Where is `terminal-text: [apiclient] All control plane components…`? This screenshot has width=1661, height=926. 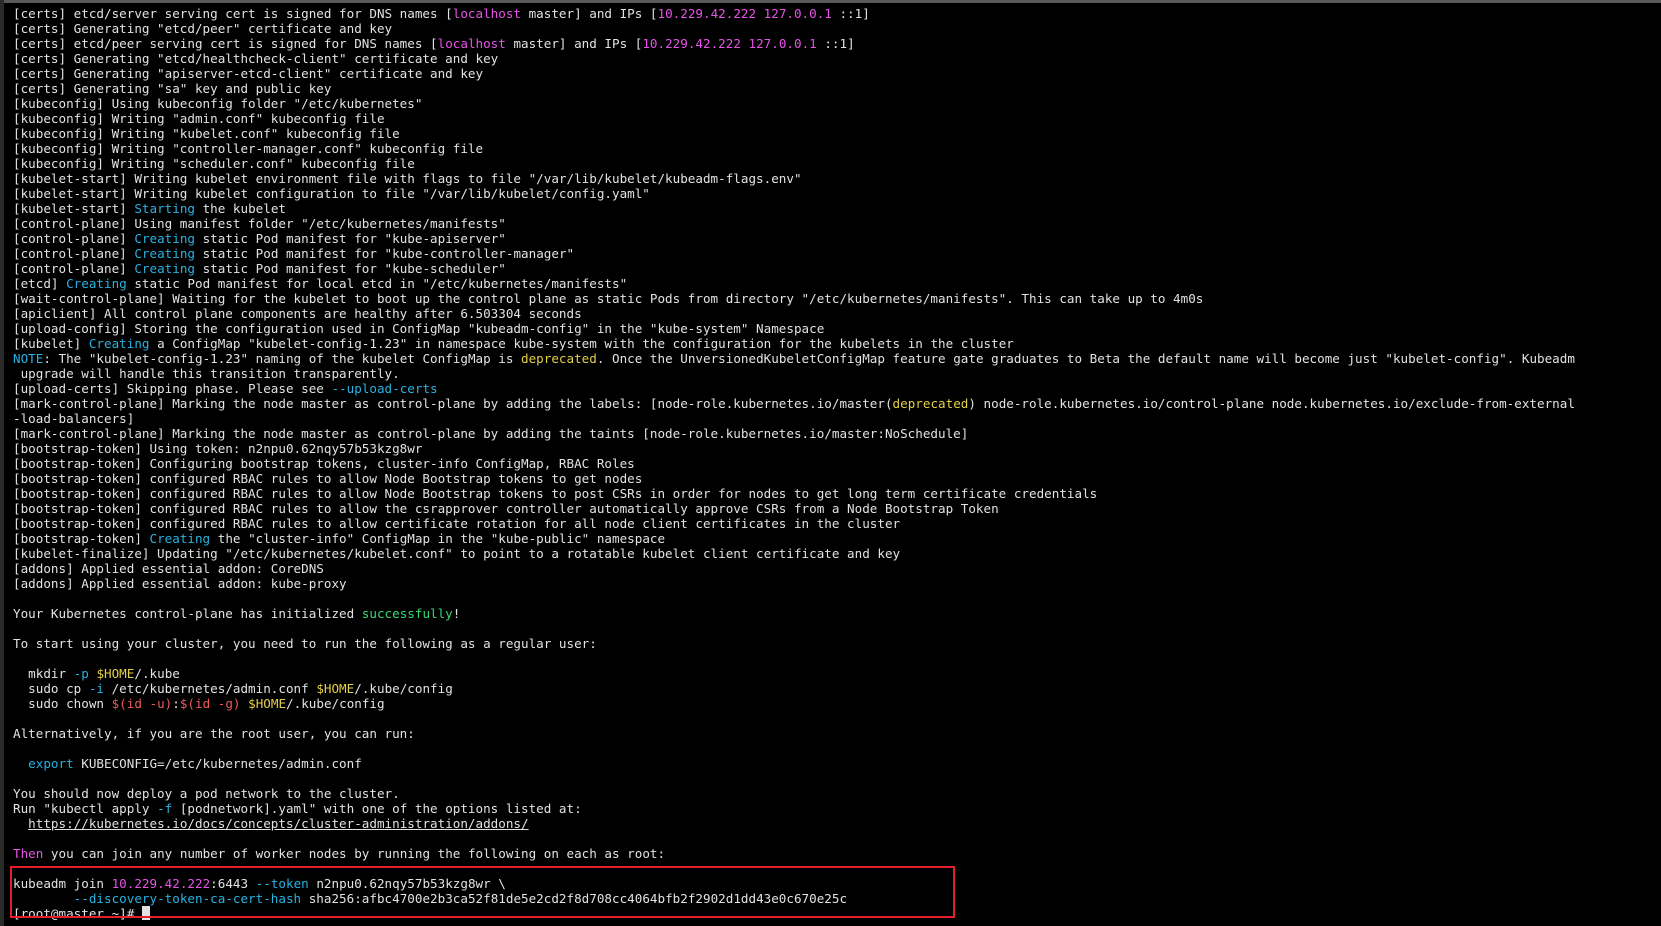
terminal-text: [apiclient] All control plane components… is located at coordinates (297, 313).